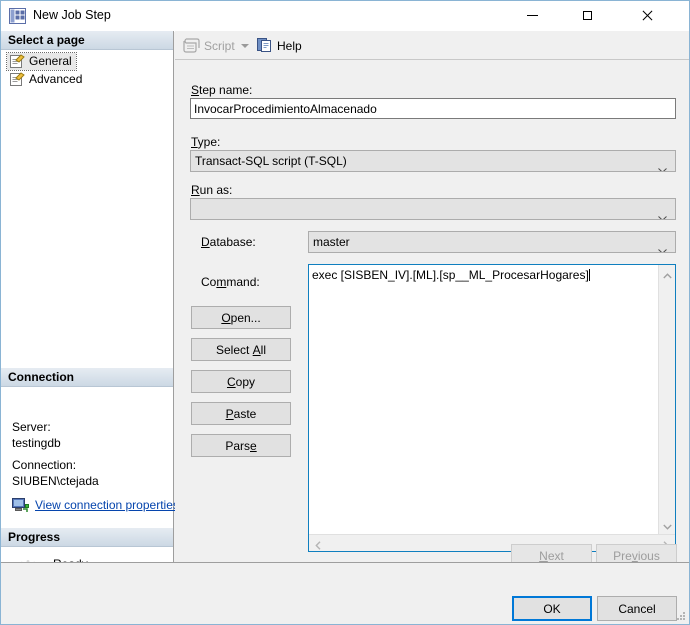 Image resolution: width=690 pixels, height=625 pixels. I want to click on sidebar-item-advanced-label: Advanced, so click(56, 79).